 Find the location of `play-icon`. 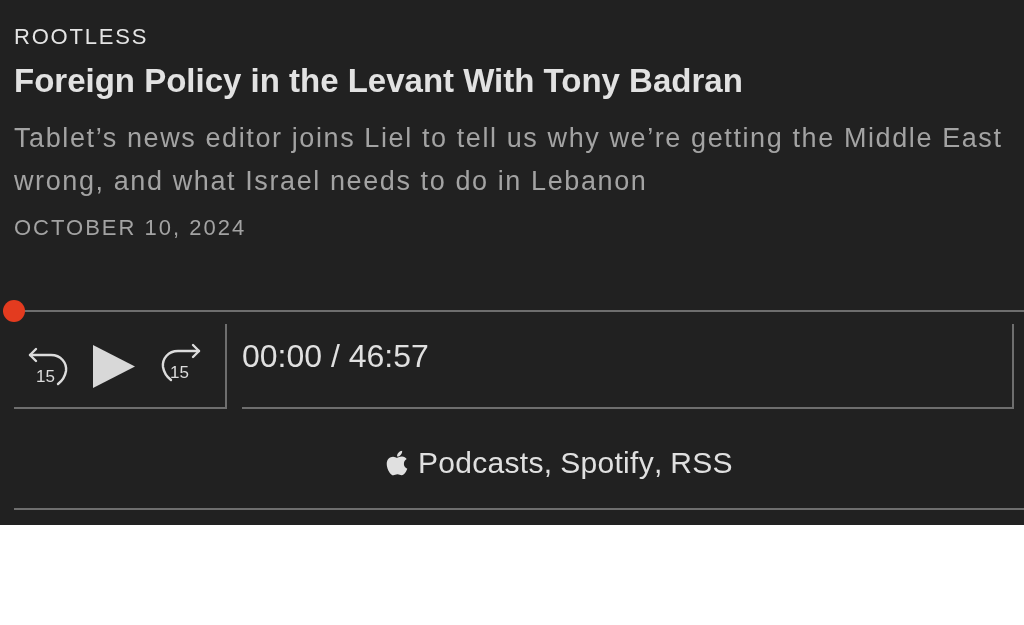

play-icon is located at coordinates (113, 366).